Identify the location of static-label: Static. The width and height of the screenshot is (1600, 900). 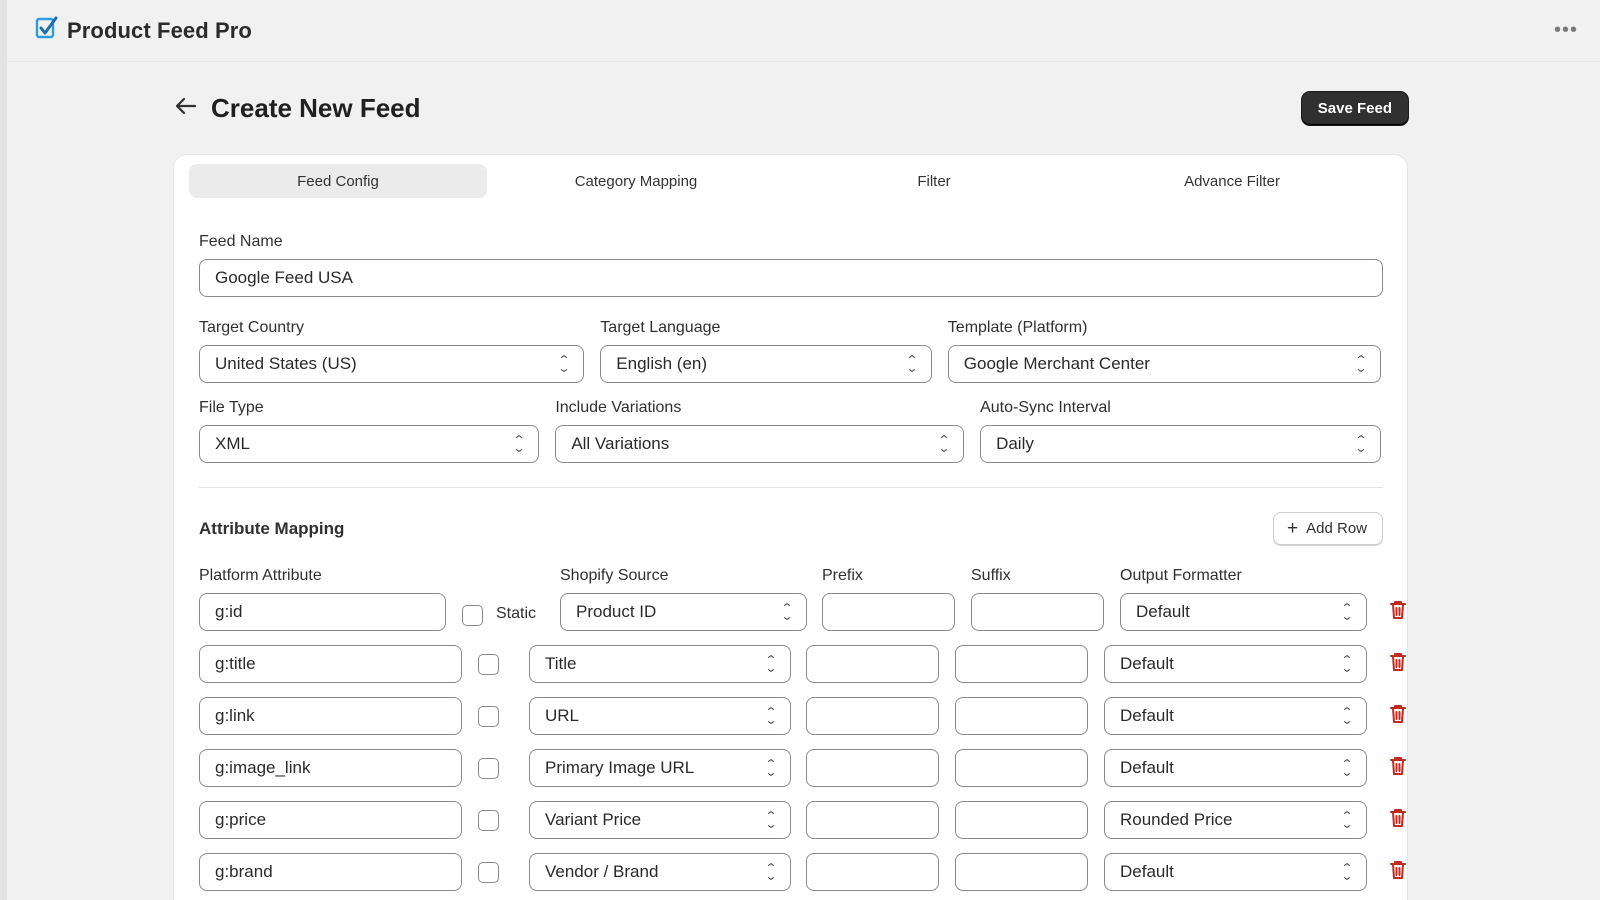
(516, 613).